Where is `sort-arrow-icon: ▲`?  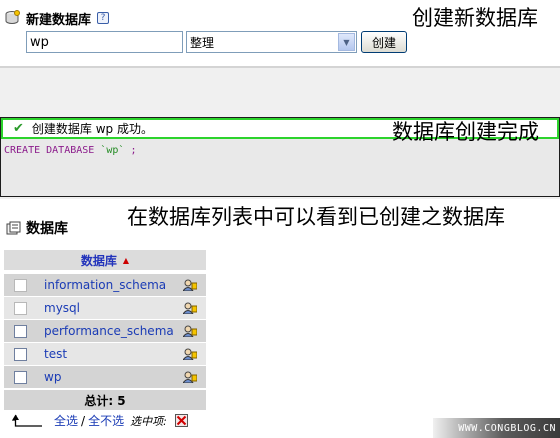 sort-arrow-icon: ▲ is located at coordinates (126, 260).